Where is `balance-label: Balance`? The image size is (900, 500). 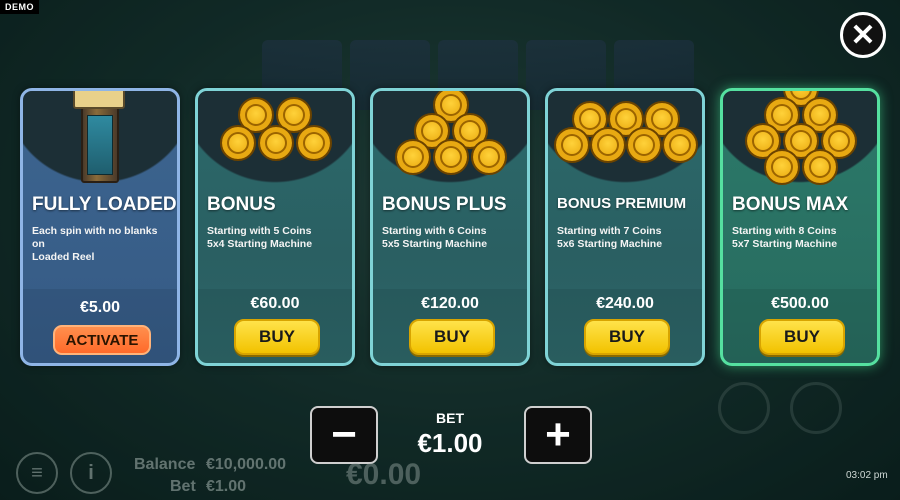 balance-label: Balance is located at coordinates (165, 464).